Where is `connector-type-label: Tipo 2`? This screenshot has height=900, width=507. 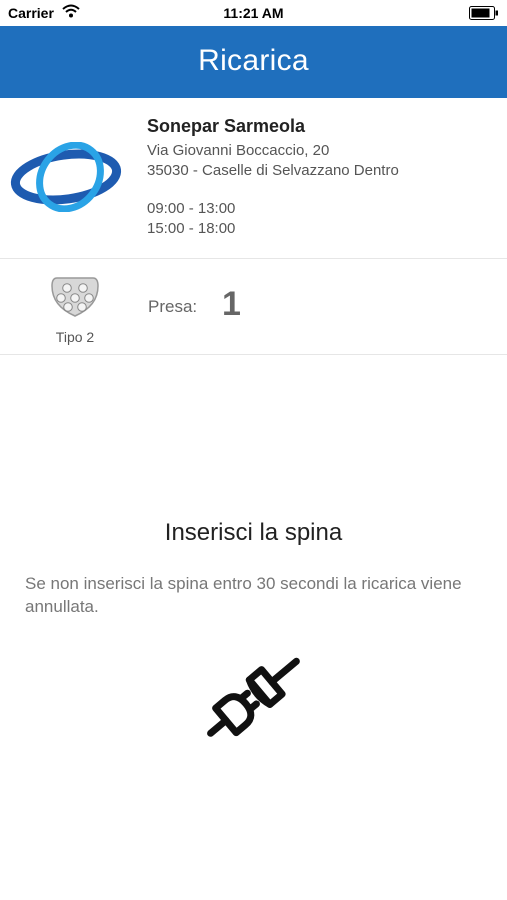
connector-type-label: Tipo 2 is located at coordinates (75, 337).